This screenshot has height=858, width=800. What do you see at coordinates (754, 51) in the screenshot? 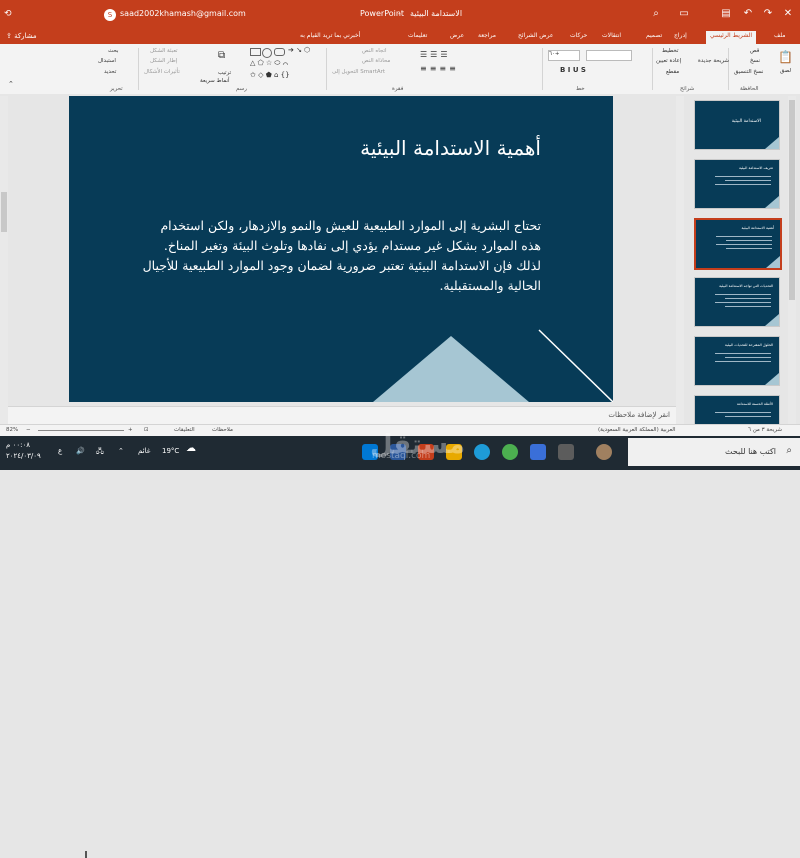
I see `cut-button: قص` at bounding box center [754, 51].